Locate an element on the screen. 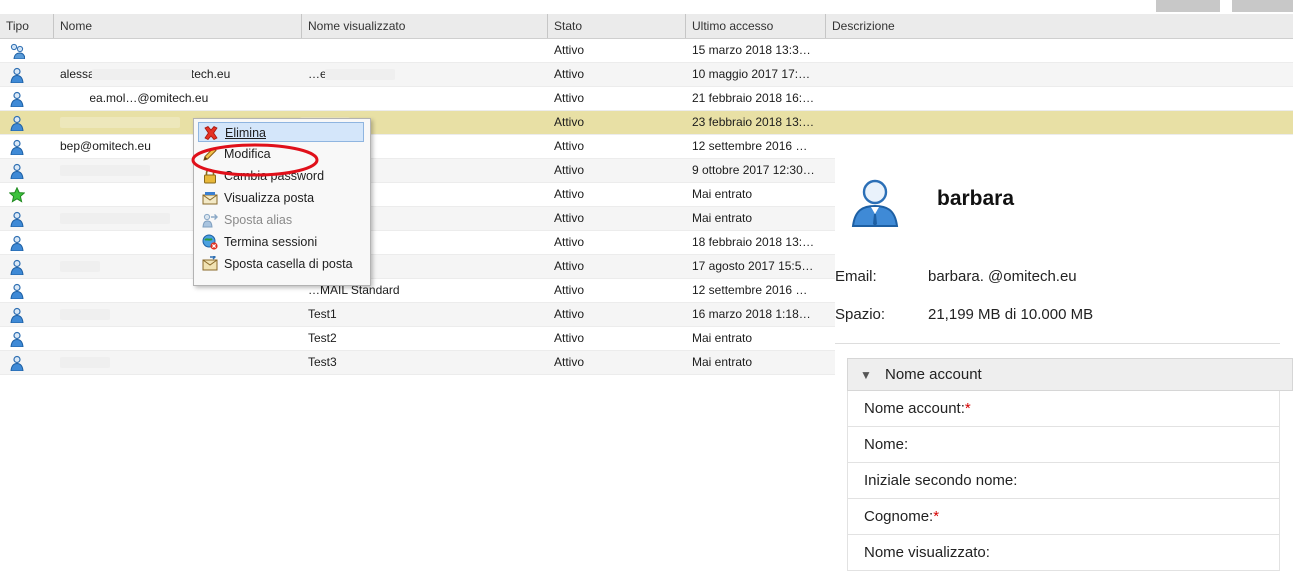 The height and width of the screenshot is (588, 1293). menu-item-label: Visualizza posta is located at coordinates (269, 198).